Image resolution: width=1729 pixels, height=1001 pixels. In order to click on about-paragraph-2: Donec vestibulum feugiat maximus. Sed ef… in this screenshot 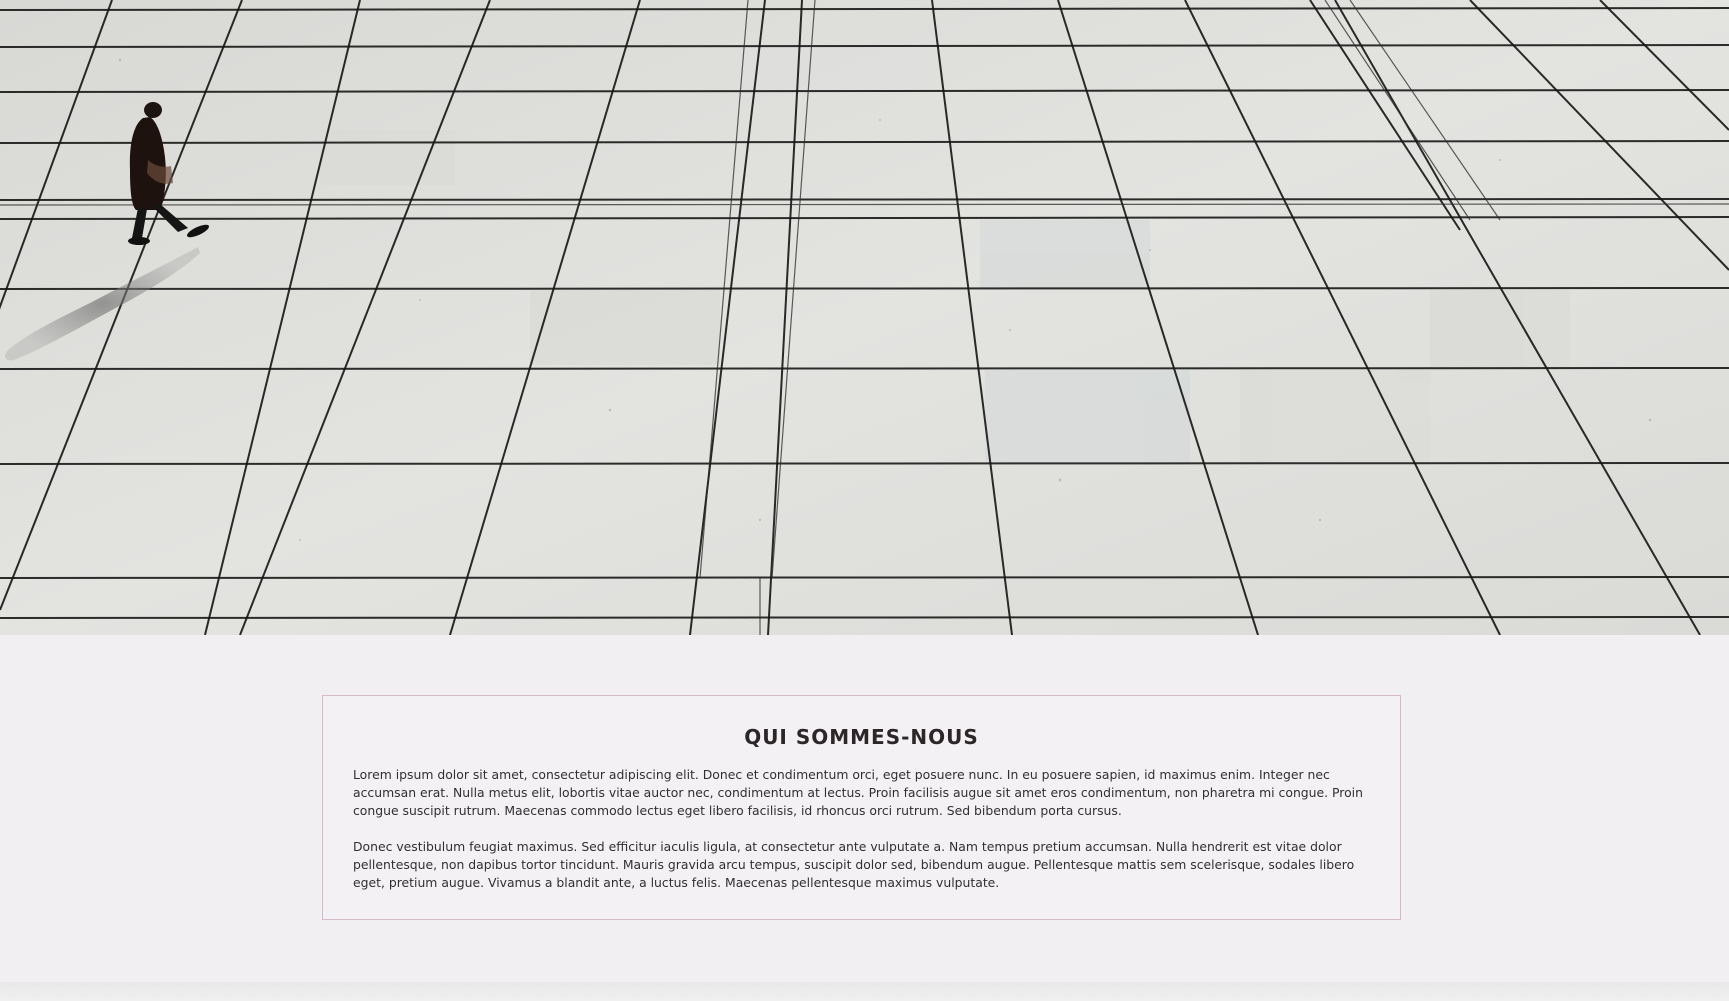, I will do `click(854, 864)`.